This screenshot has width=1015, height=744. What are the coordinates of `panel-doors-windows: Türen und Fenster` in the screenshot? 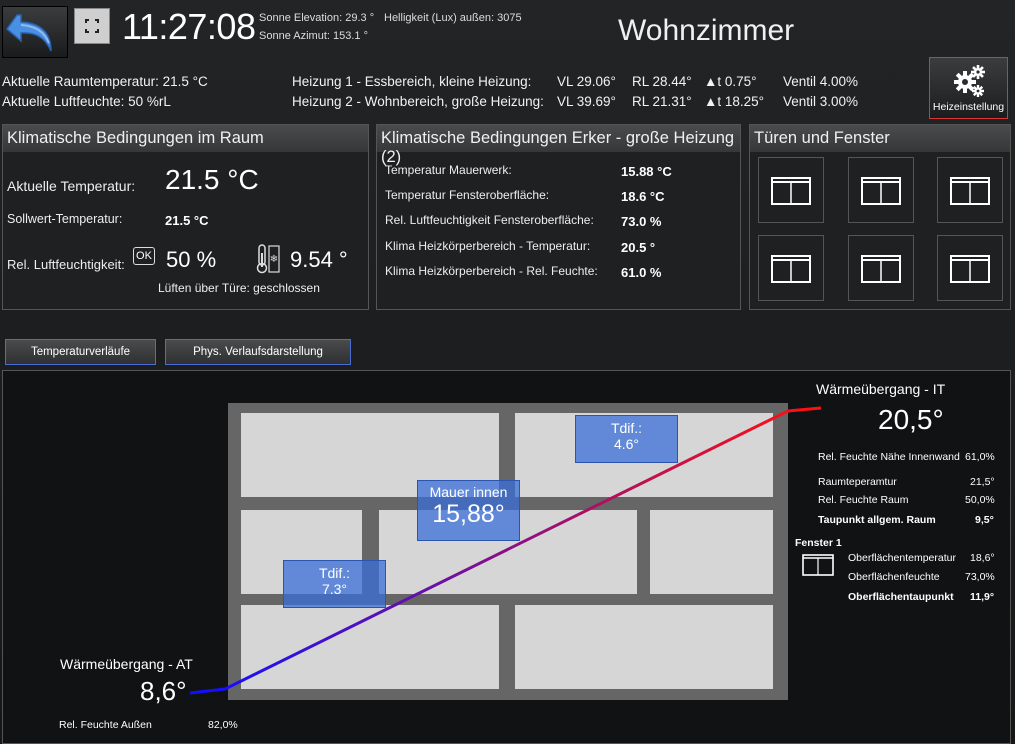 It's located at (880, 217).